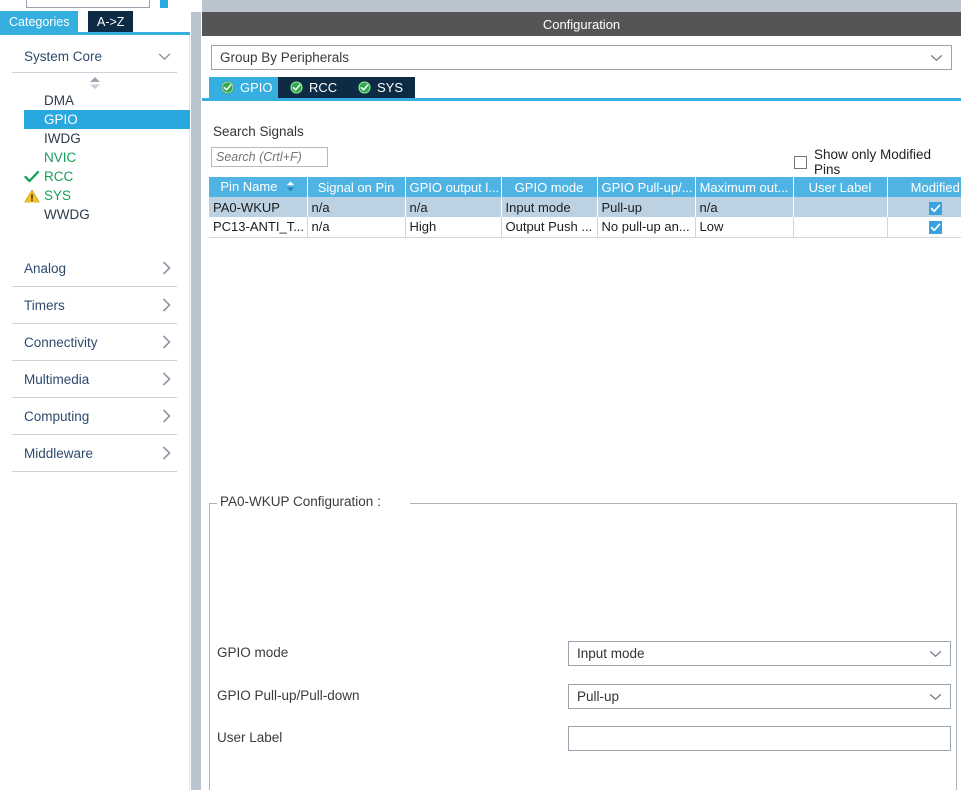 The width and height of the screenshot is (961, 790). What do you see at coordinates (57, 416) in the screenshot?
I see `group-computing-label: Computing` at bounding box center [57, 416].